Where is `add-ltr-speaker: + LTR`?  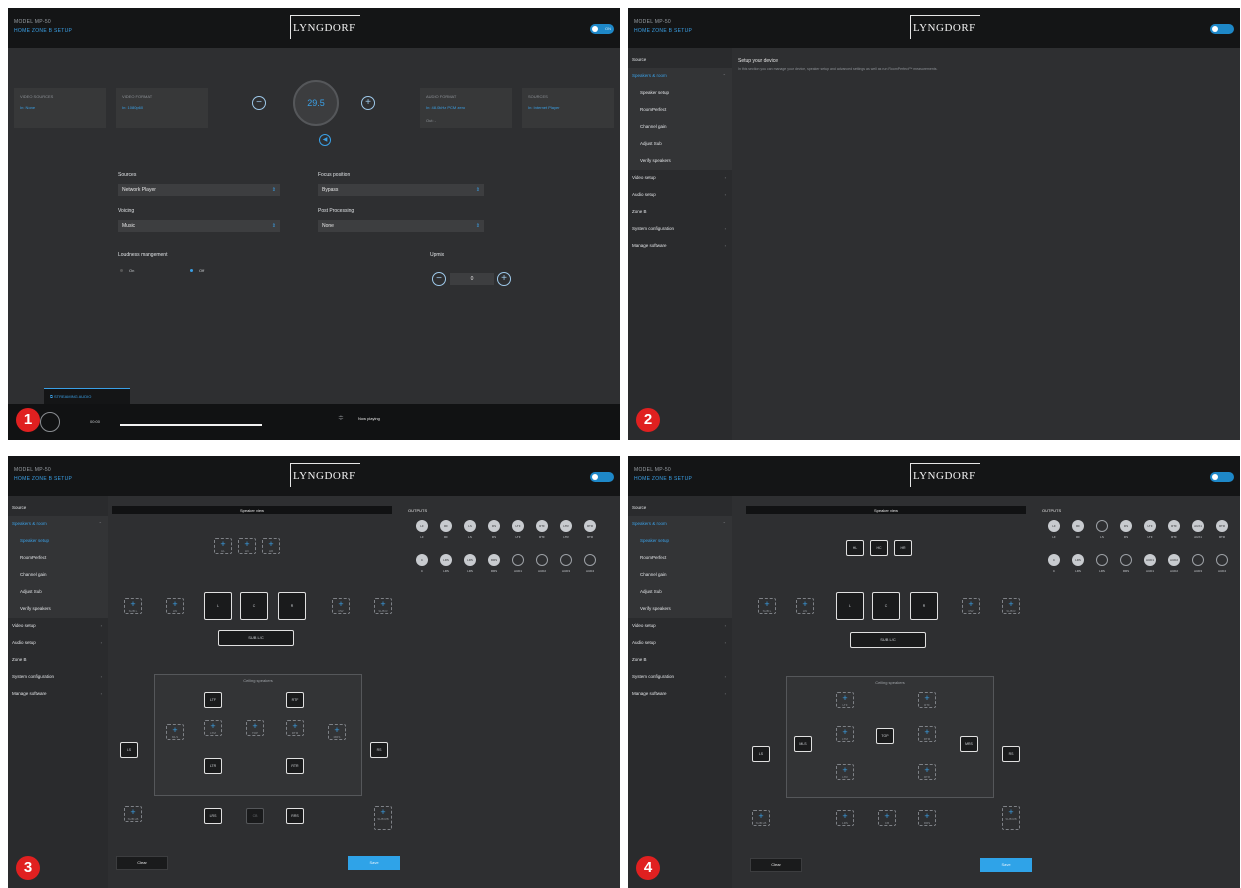 add-ltr-speaker: + LTR is located at coordinates (845, 772).